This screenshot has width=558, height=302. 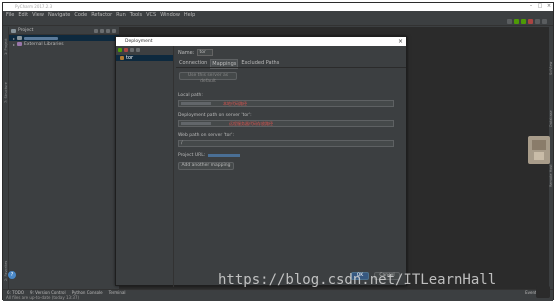 What do you see at coordinates (182, 143) in the screenshot?
I see `web-path-value: /` at bounding box center [182, 143].